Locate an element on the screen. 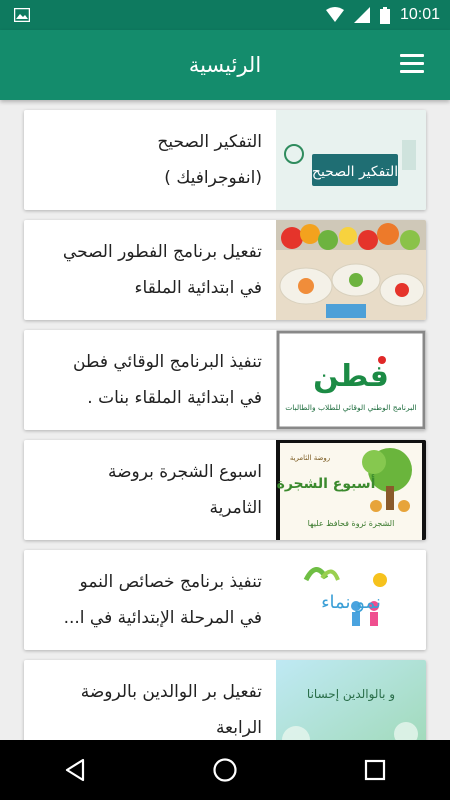 The height and width of the screenshot is (800, 450). item-subtitle: في ابتدائية الملقاء is located at coordinates (198, 288).